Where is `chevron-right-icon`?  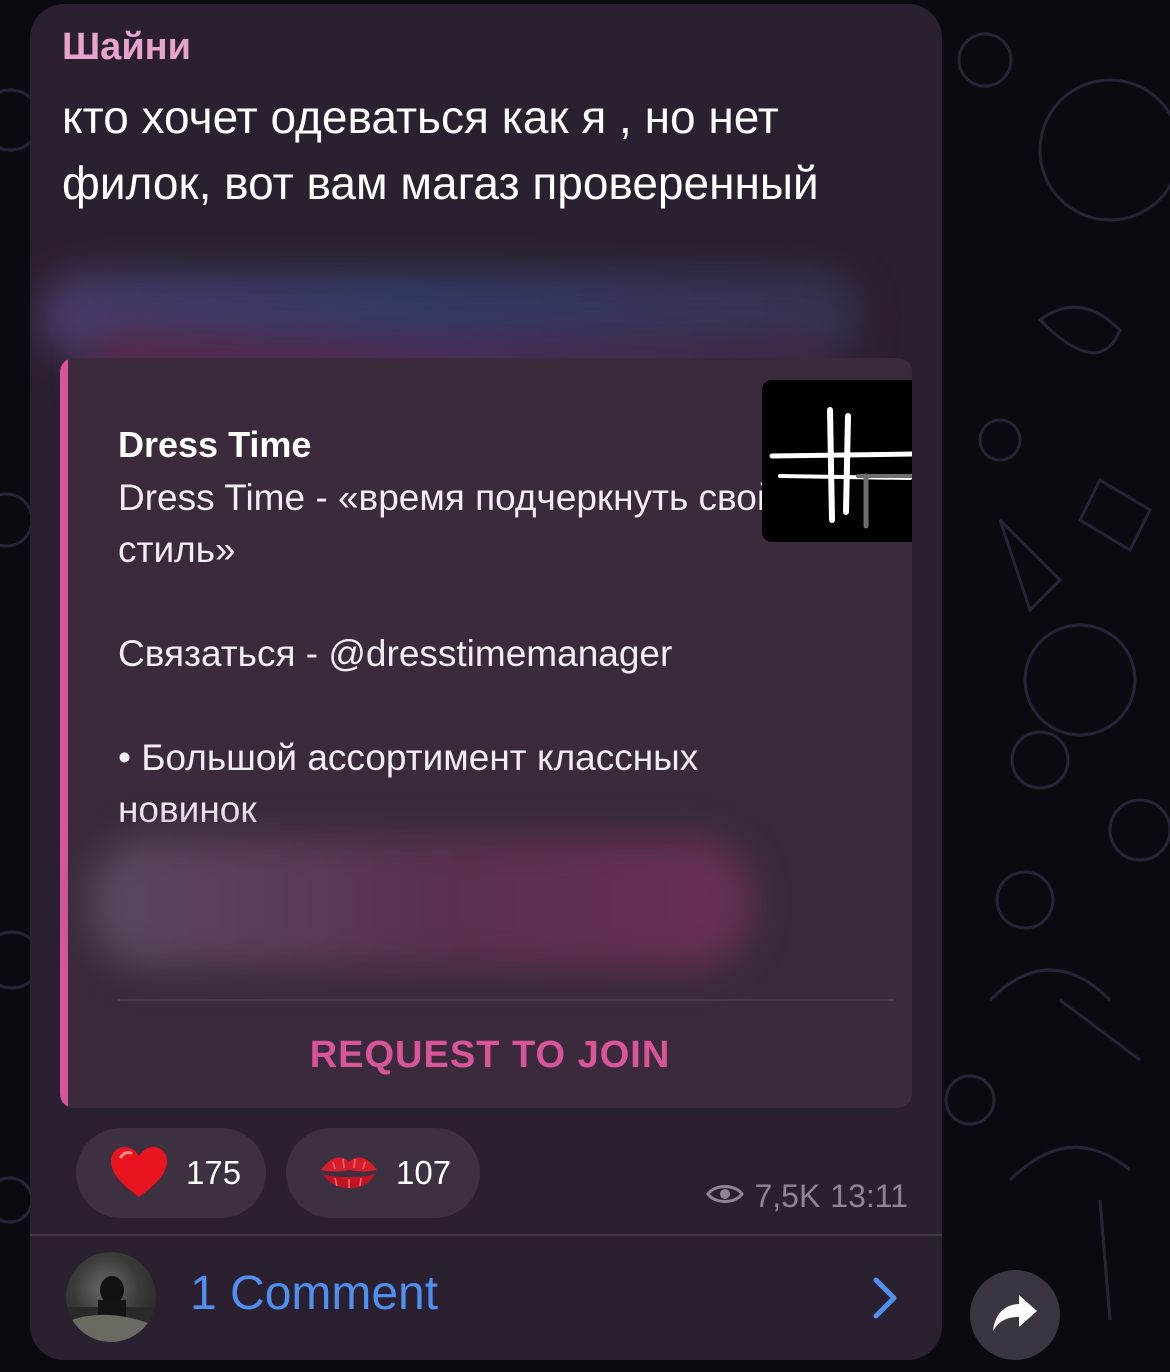 chevron-right-icon is located at coordinates (885, 1298).